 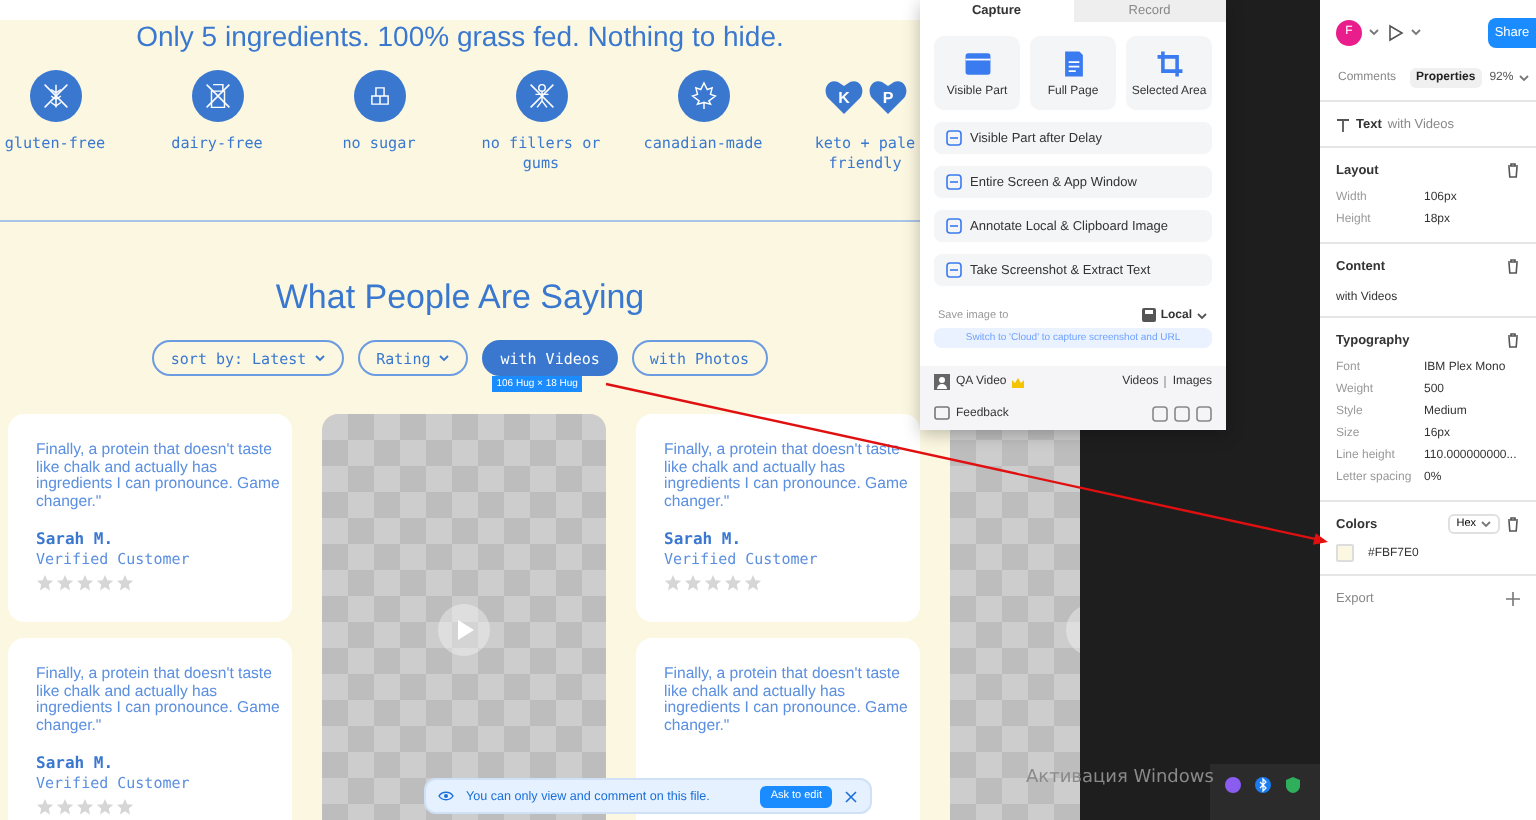 I want to click on crop-icon, so click(x=1169, y=64).